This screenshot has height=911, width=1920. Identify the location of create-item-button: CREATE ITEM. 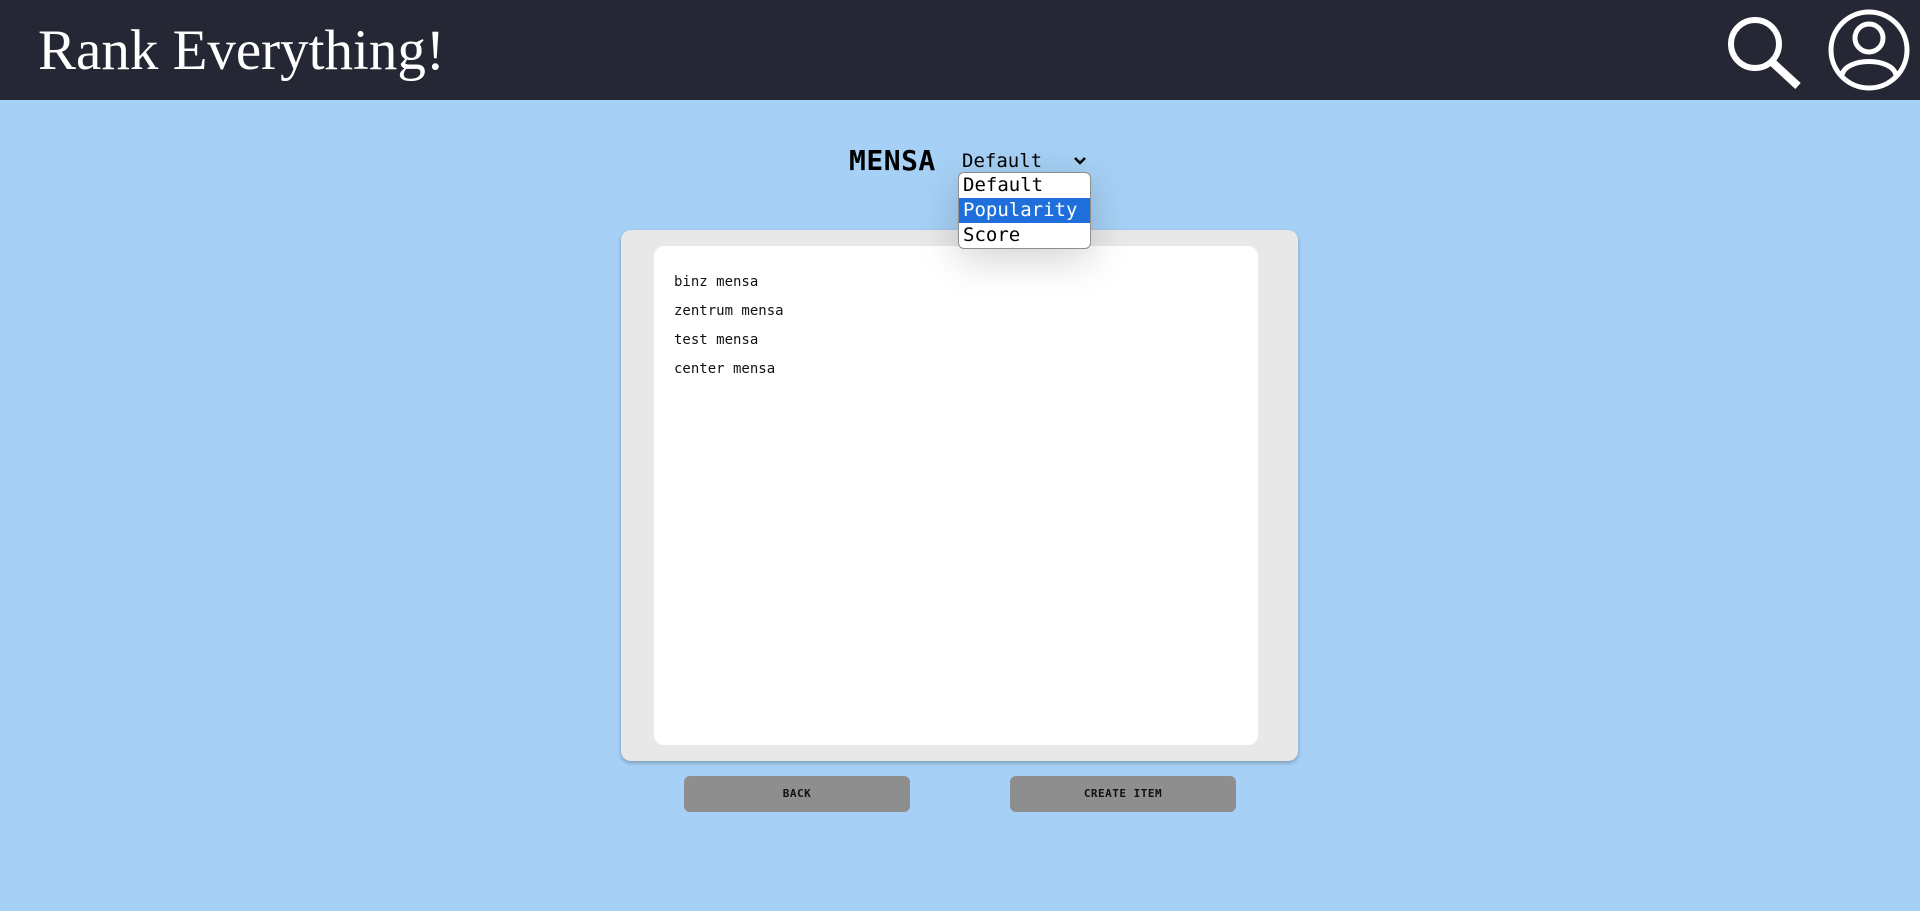
(1123, 794).